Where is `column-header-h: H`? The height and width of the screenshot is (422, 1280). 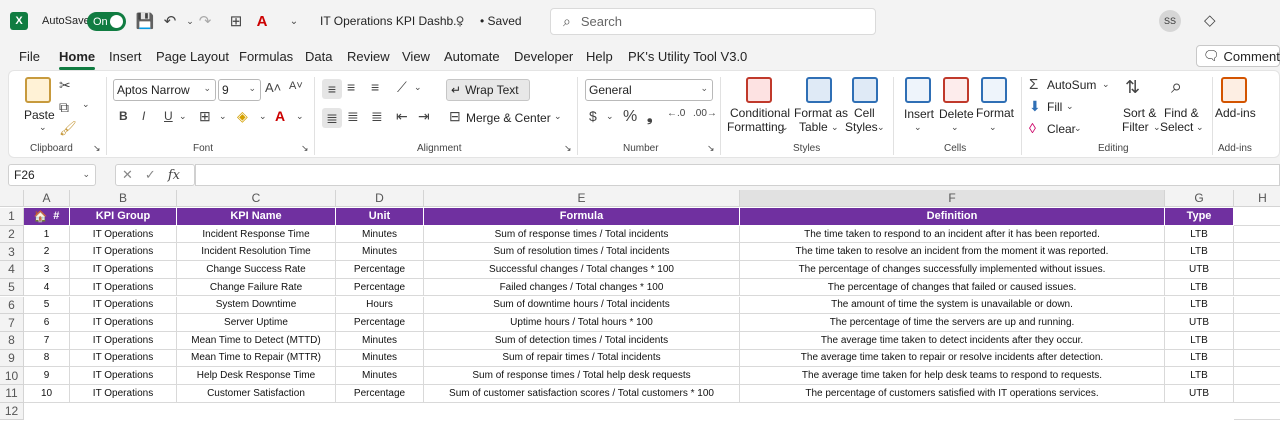 column-header-h: H is located at coordinates (1257, 198).